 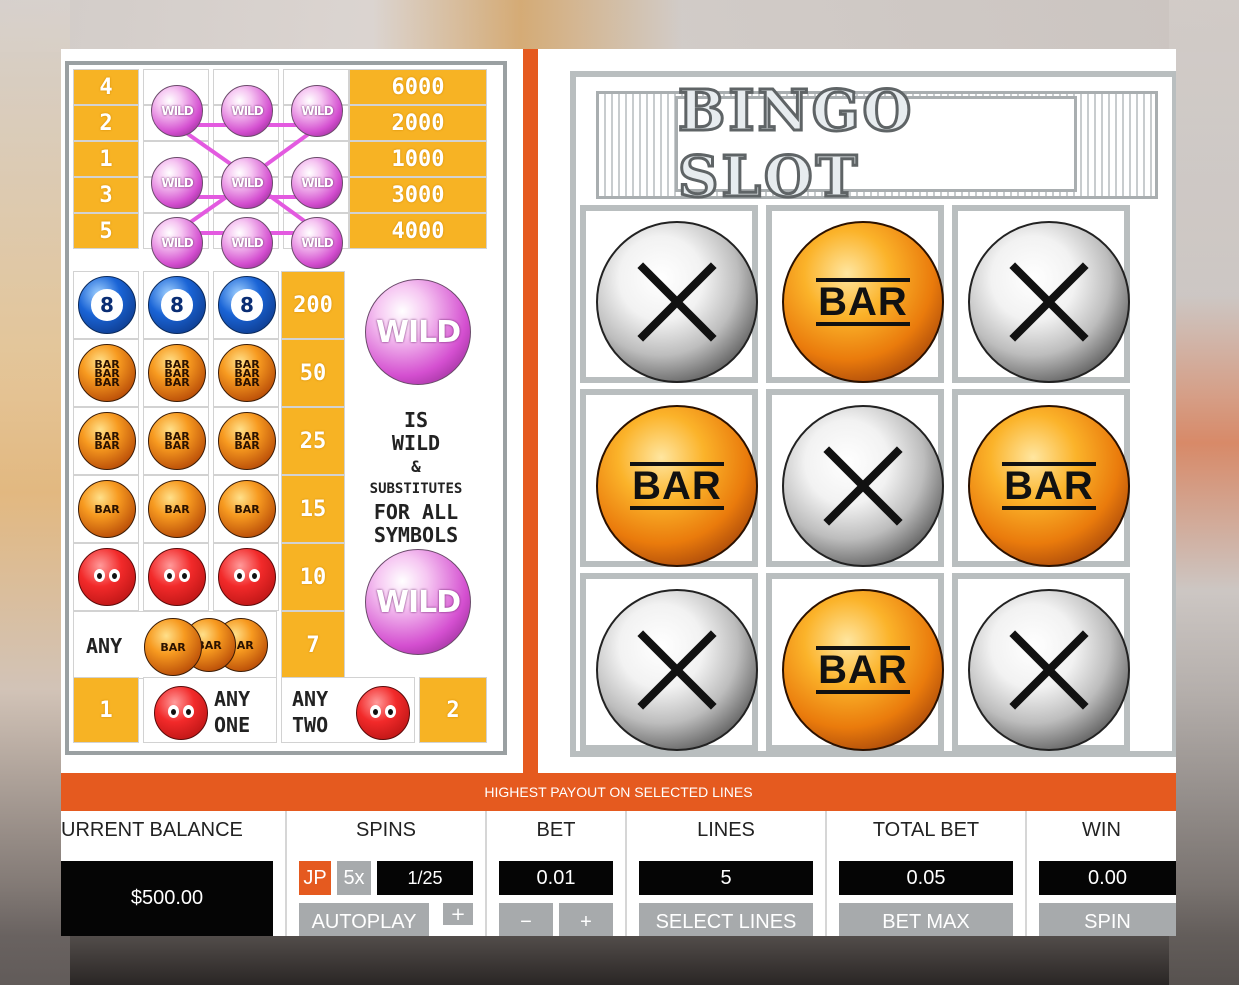 I want to click on single-bar-ball-icon: BAR, so click(x=107, y=509).